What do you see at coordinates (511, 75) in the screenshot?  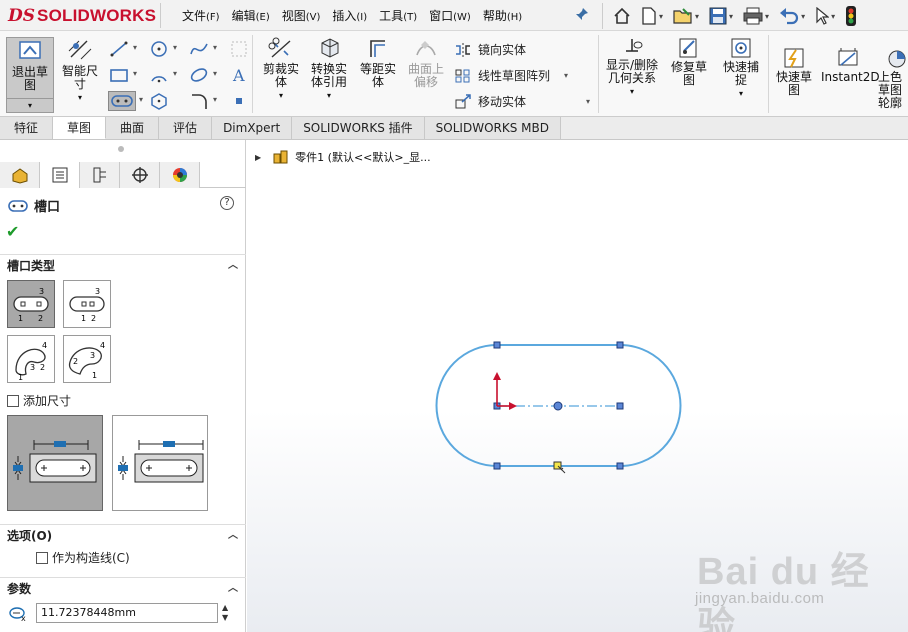 I see `linear-sketch-pattern-button: 线性草图阵列 ▾` at bounding box center [511, 75].